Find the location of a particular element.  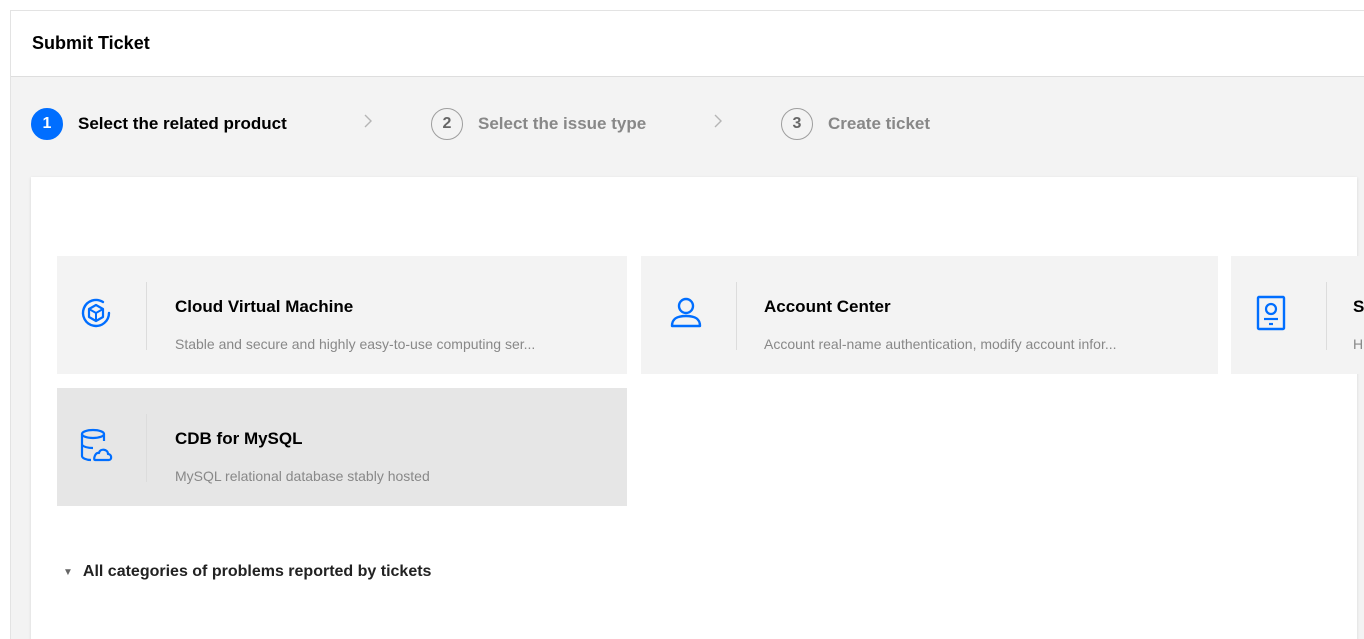

product-description: H is located at coordinates (1358, 344).